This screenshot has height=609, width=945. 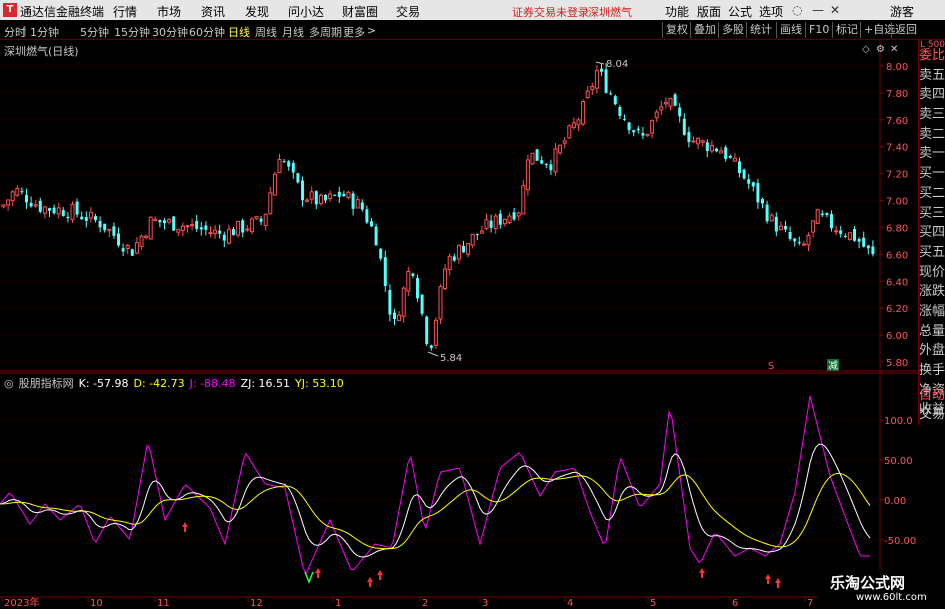 What do you see at coordinates (897, 148) in the screenshot?
I see `price-tick-label: 7.40` at bounding box center [897, 148].